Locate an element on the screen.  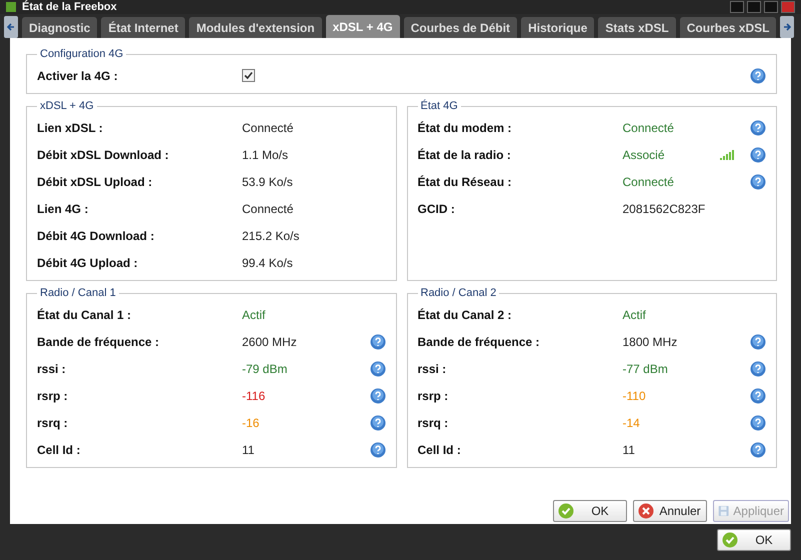
field-label: État du modem : is located at coordinates (465, 127).